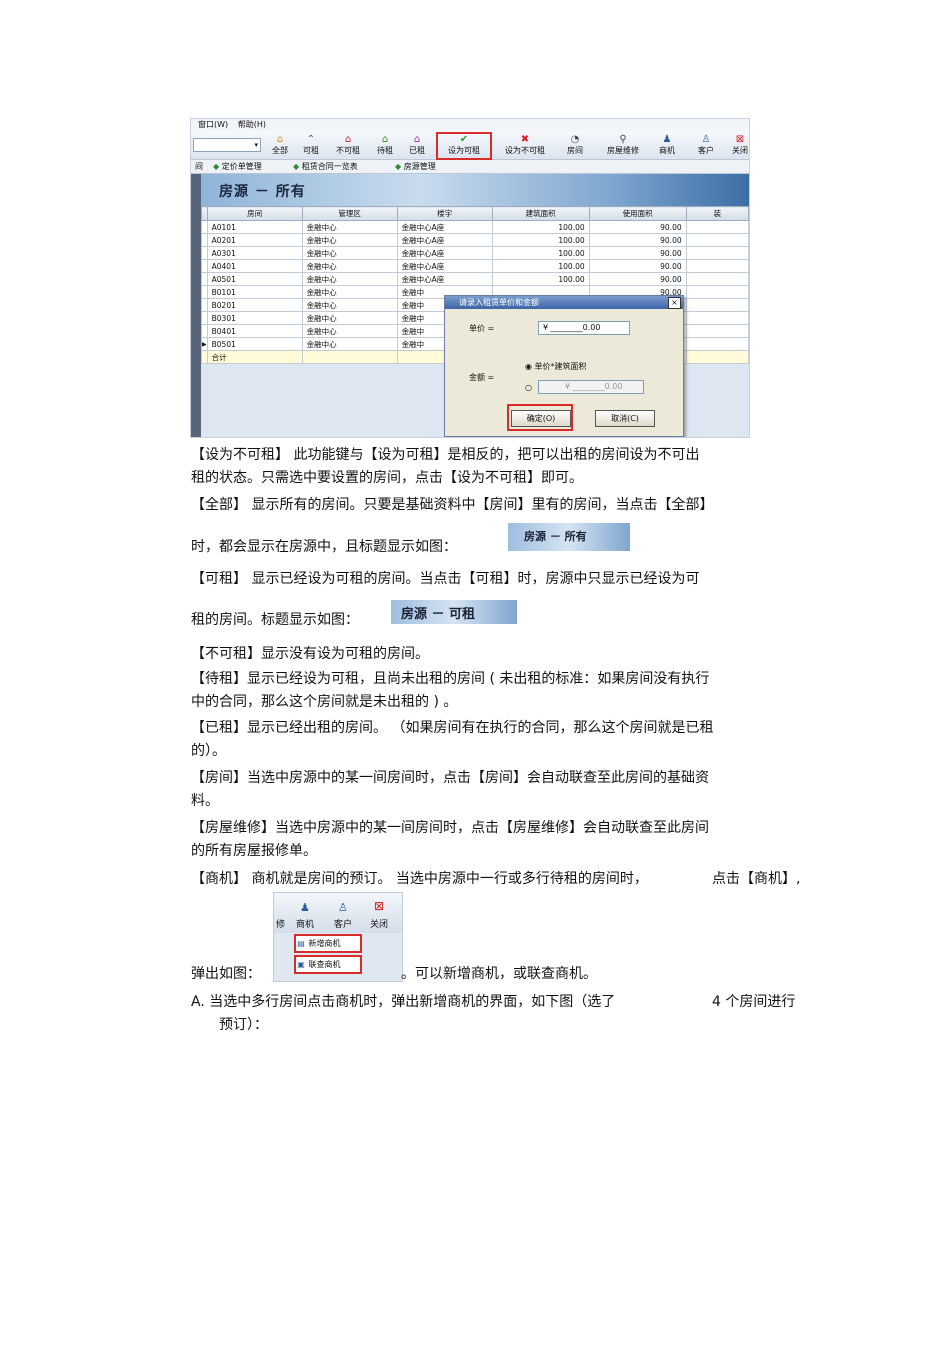 The image size is (950, 1345). What do you see at coordinates (438, 614) in the screenshot?
I see `title-image-rentable-text: 房源 － 可租` at bounding box center [438, 614].